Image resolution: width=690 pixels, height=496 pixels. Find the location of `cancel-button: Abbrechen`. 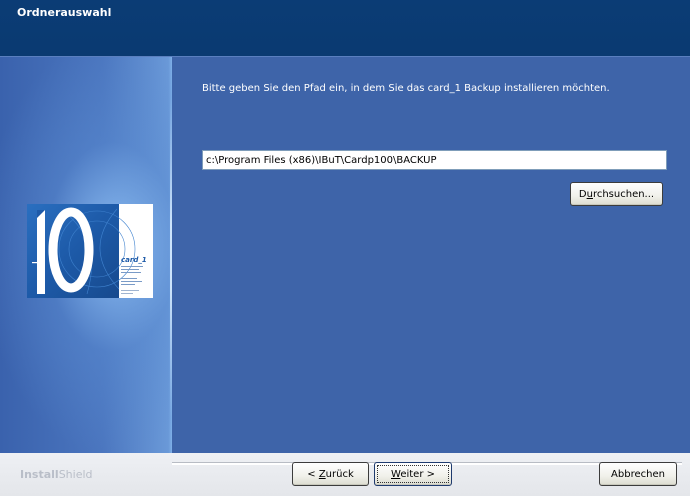

cancel-button: Abbrechen is located at coordinates (638, 474).